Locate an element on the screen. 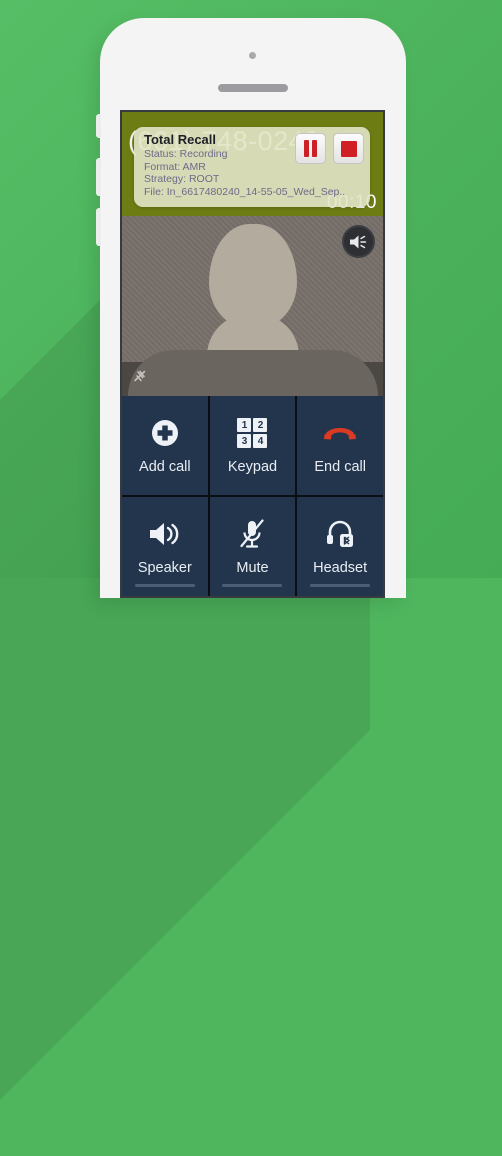 The height and width of the screenshot is (1156, 502). end-call-label: End call is located at coordinates (340, 467).